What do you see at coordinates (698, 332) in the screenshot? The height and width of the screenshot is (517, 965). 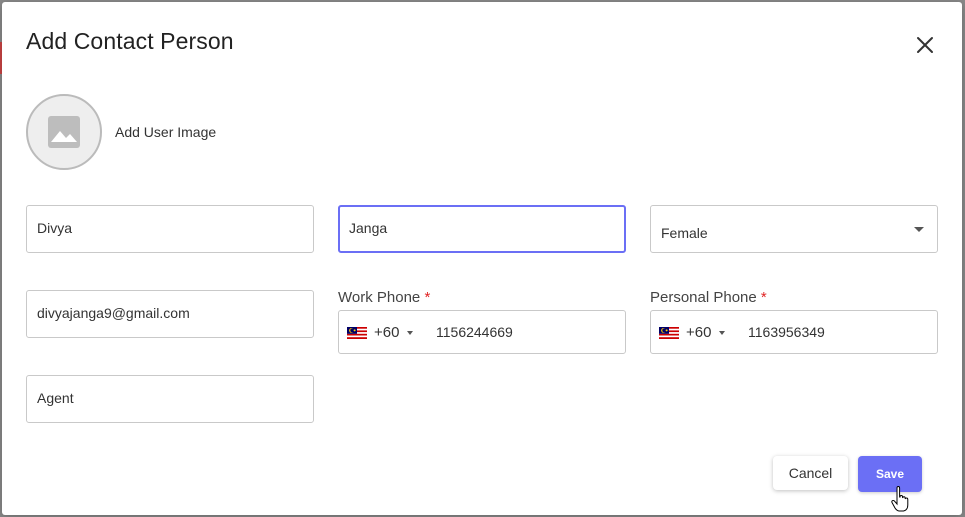 I see `personal-phone-dial-code: +60` at bounding box center [698, 332].